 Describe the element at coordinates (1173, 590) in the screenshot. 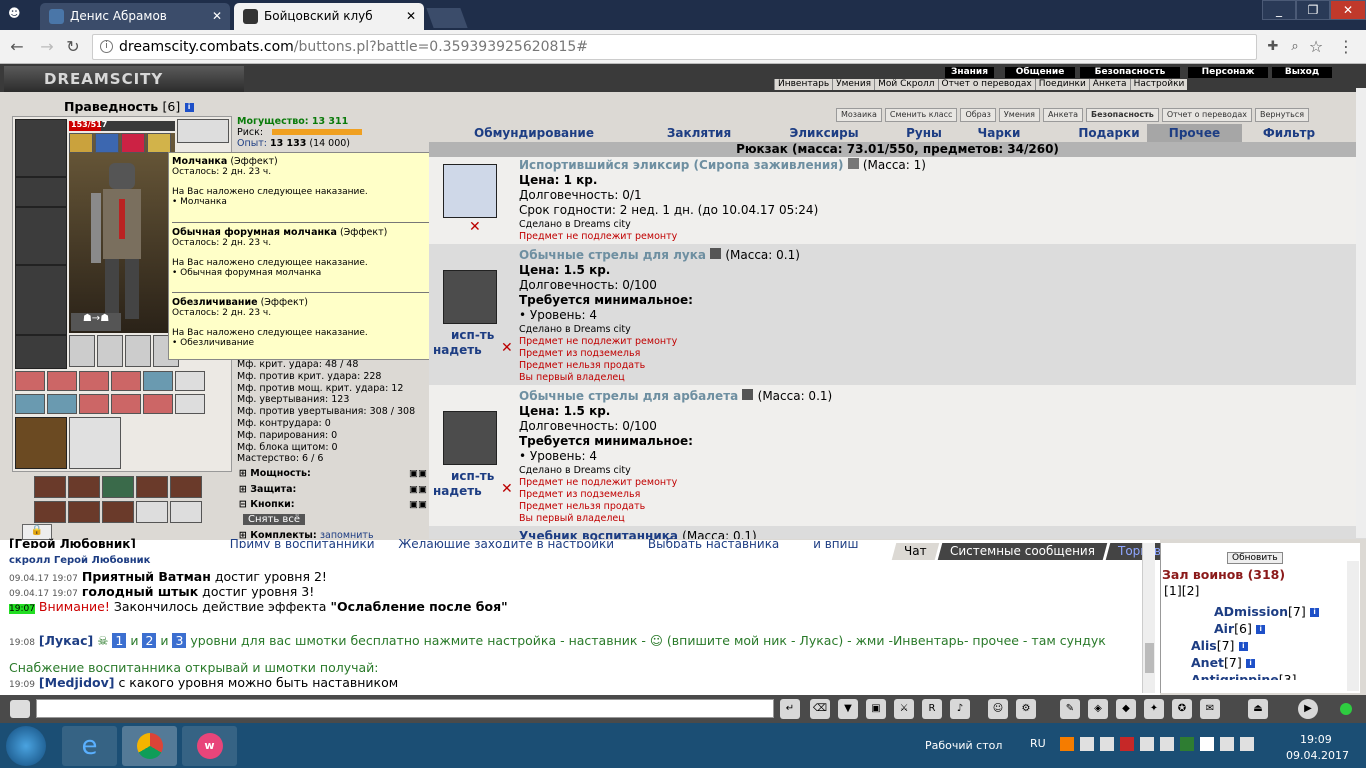

I see `page-link: [1]` at that location.